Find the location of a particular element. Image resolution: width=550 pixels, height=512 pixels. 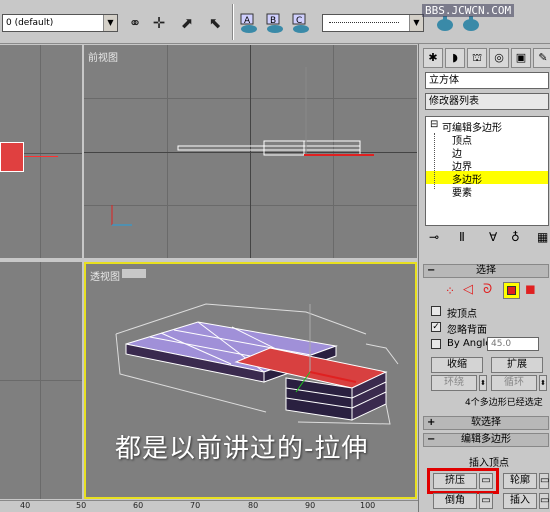

polygon-mode-icon is located at coordinates (511, 290).